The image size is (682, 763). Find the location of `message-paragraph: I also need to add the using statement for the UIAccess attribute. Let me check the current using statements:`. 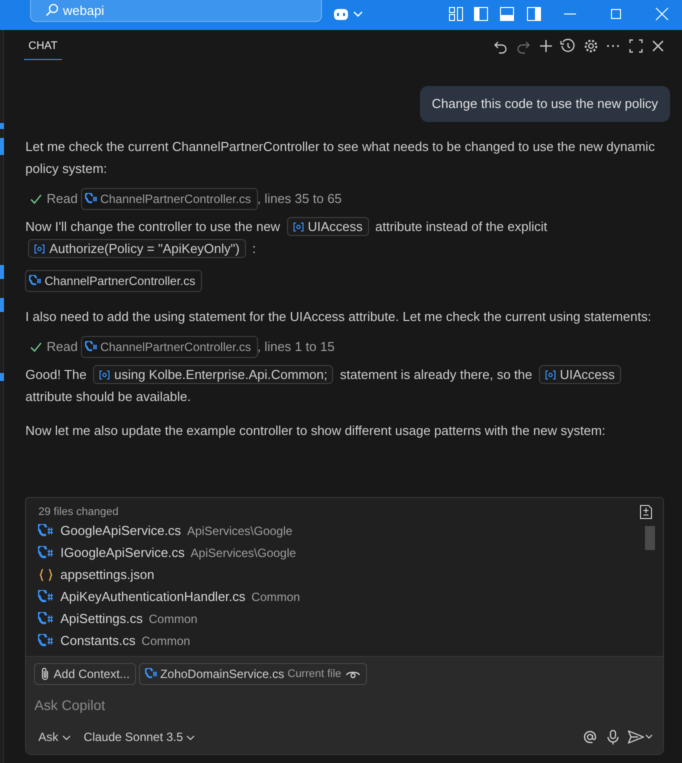

message-paragraph: I also need to add the using statement for the UIAccess attribute. Let me check the current using statements: is located at coordinates (338, 317).